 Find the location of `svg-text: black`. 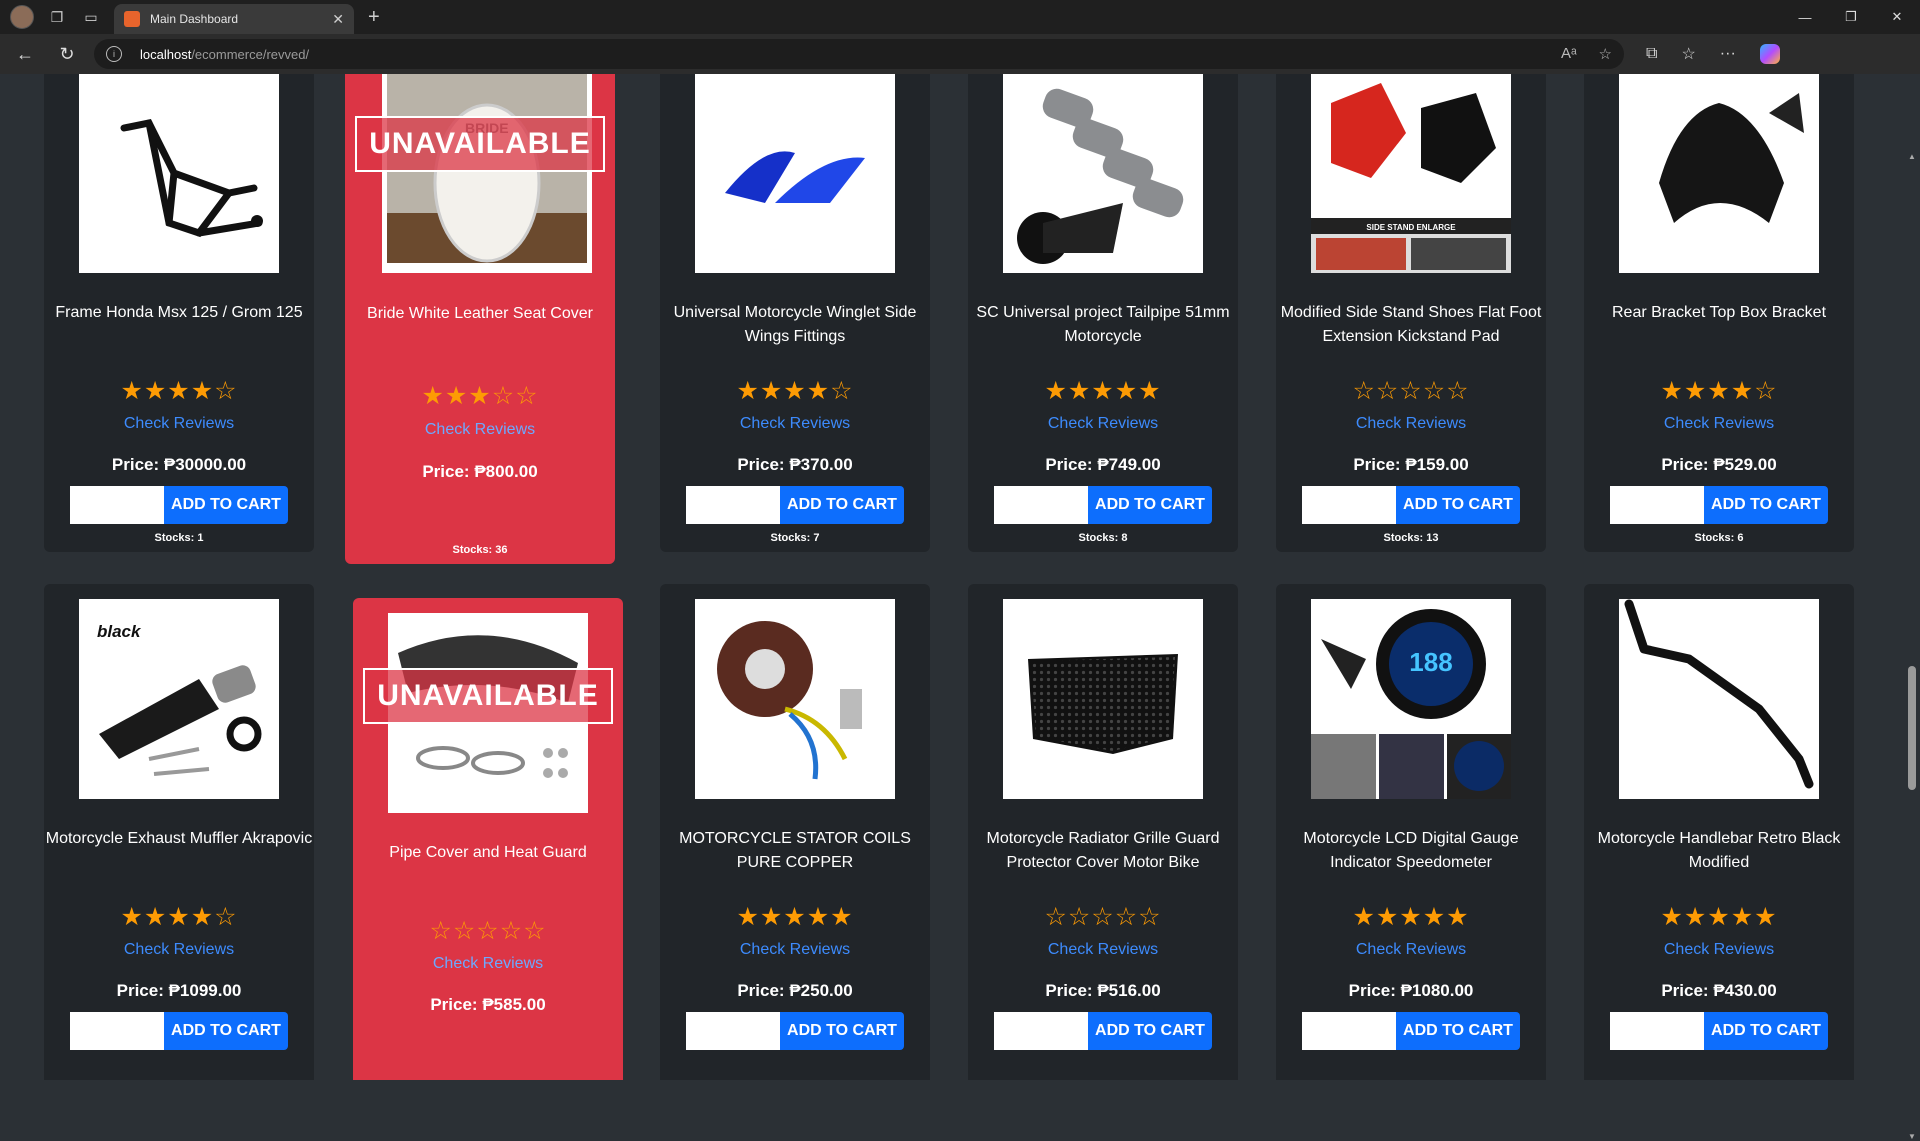

svg-text: black is located at coordinates (119, 631).